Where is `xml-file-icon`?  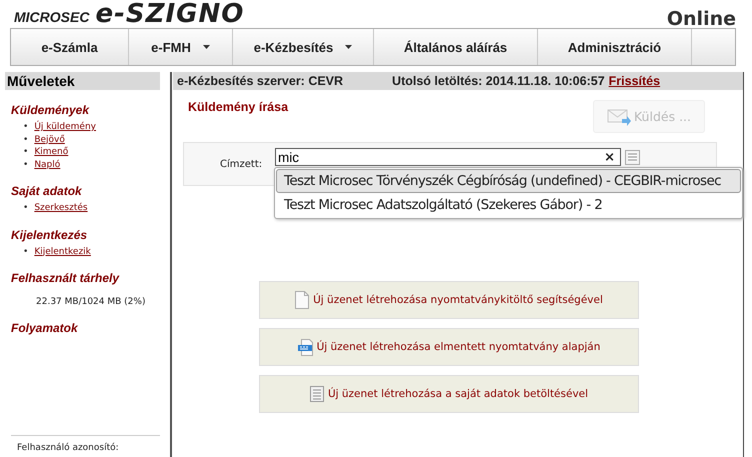 xml-file-icon is located at coordinates (305, 347).